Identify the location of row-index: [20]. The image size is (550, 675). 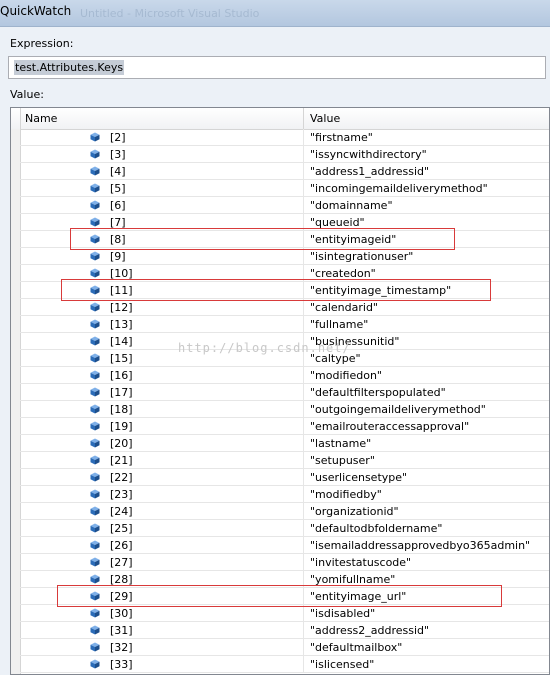
(121, 443).